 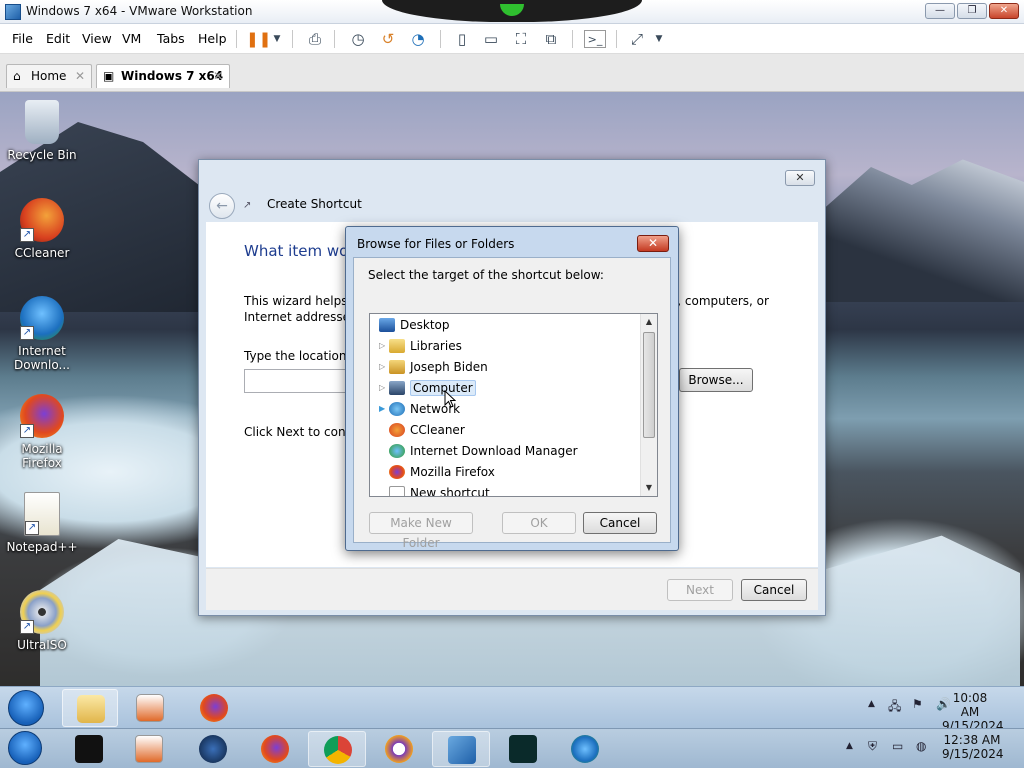 I want to click on firefox-icon, so click(x=275, y=749).